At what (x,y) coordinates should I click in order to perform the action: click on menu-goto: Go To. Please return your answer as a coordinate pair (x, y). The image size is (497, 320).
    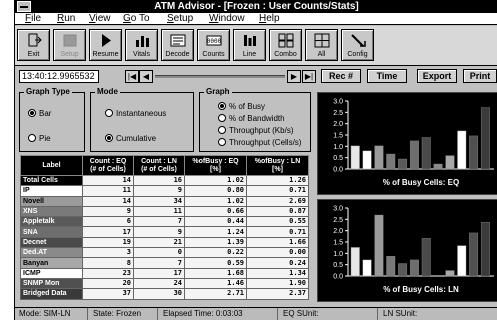
    Looking at the image, I should click on (136, 19).